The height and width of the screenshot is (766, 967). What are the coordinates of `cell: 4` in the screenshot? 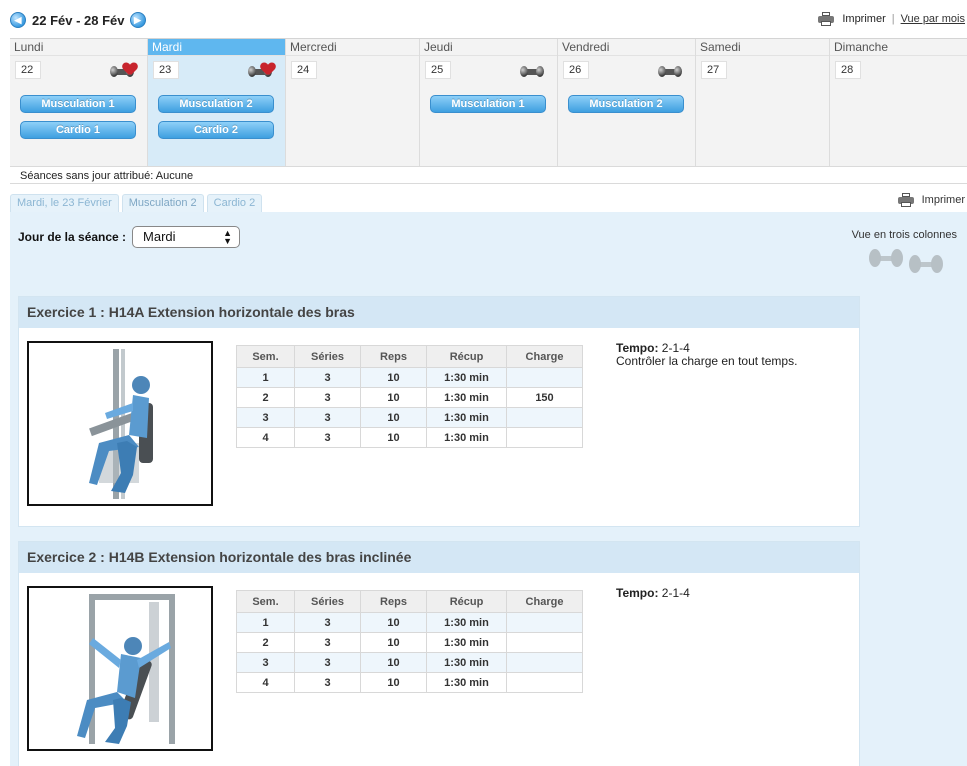 It's located at (265, 682).